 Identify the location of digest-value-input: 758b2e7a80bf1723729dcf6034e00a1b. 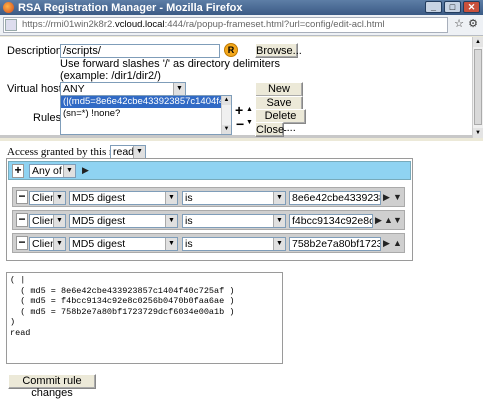
(335, 244).